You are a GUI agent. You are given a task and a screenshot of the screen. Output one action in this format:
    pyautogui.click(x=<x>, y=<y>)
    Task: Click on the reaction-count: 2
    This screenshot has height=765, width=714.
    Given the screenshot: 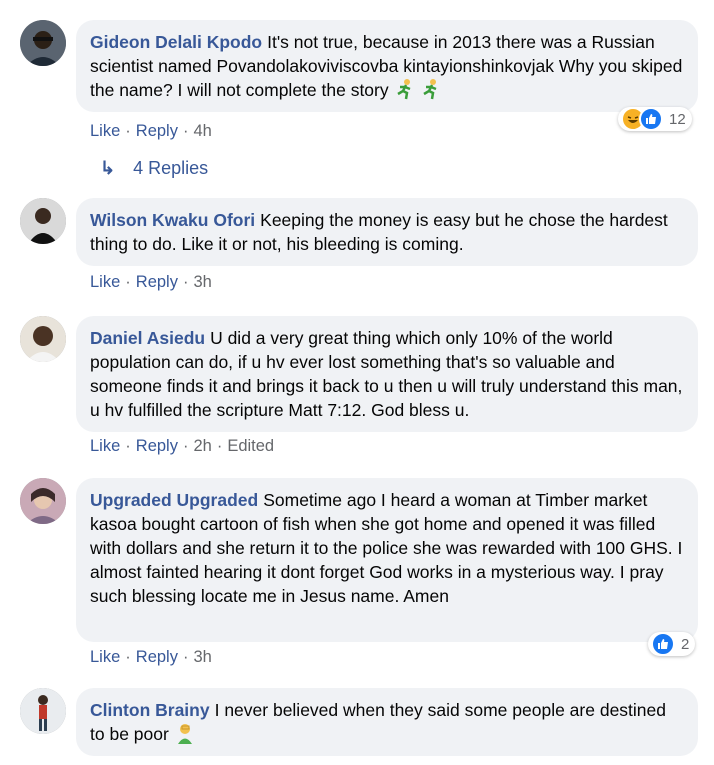 What is the action you would take?
    pyautogui.click(x=685, y=644)
    